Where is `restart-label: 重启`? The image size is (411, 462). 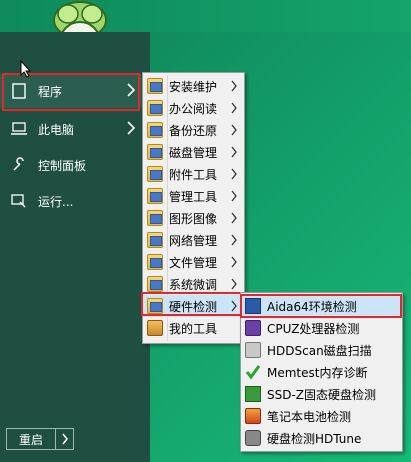
restart-label: 重启 is located at coordinates (31, 439).